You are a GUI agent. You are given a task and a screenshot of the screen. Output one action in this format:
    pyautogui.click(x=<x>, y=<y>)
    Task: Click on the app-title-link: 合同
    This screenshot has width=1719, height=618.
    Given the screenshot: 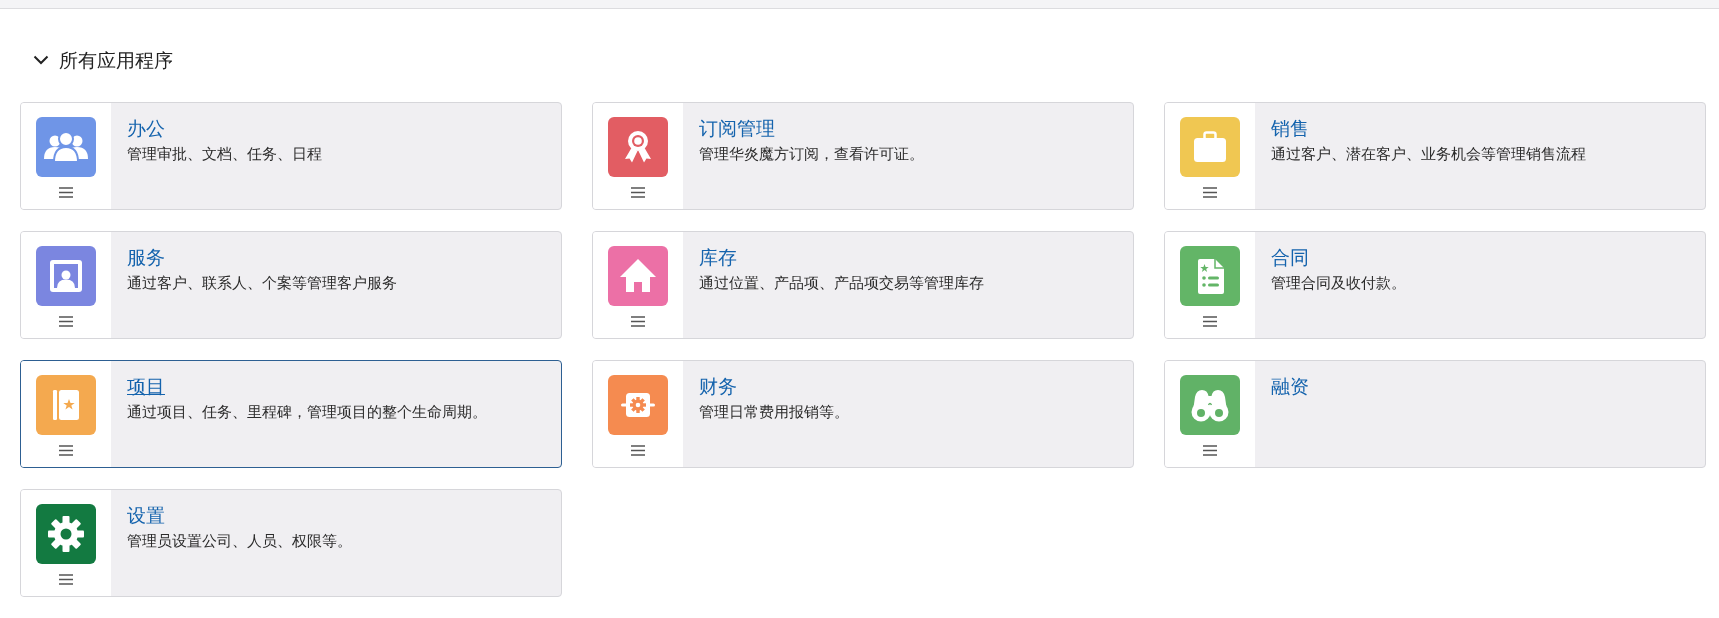 What is the action you would take?
    pyautogui.click(x=1290, y=257)
    